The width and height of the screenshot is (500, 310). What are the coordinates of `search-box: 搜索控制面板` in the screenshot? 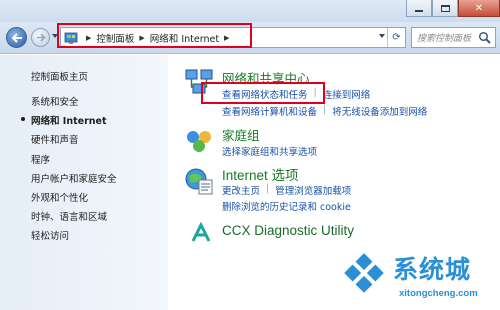 It's located at (453, 37).